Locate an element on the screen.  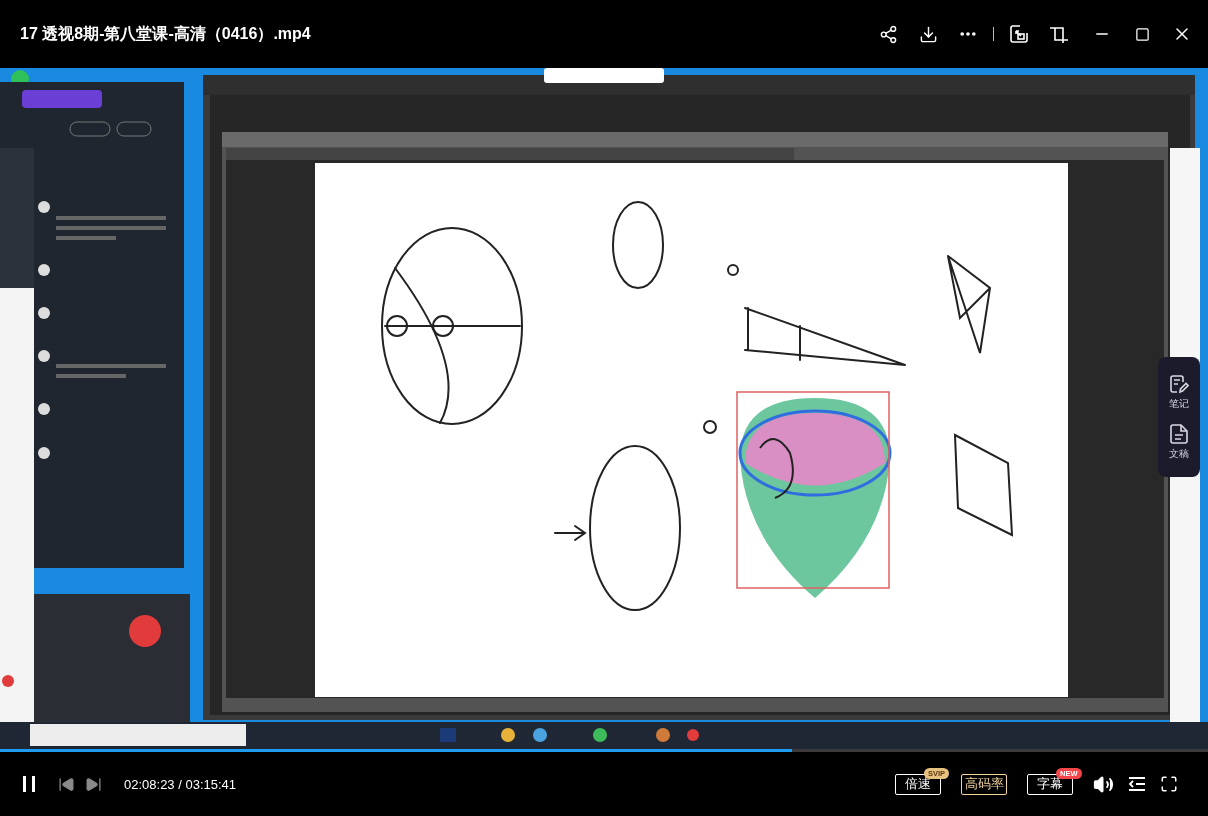
crop-icon is located at coordinates (1059, 34).